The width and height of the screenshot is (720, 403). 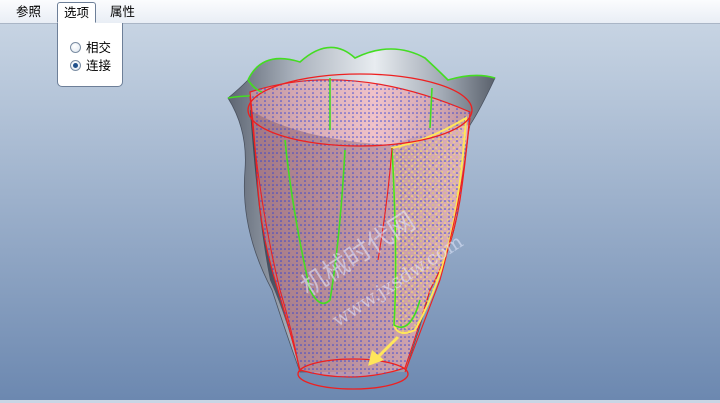 What do you see at coordinates (122, 12) in the screenshot?
I see `tab-properties: 属性` at bounding box center [122, 12].